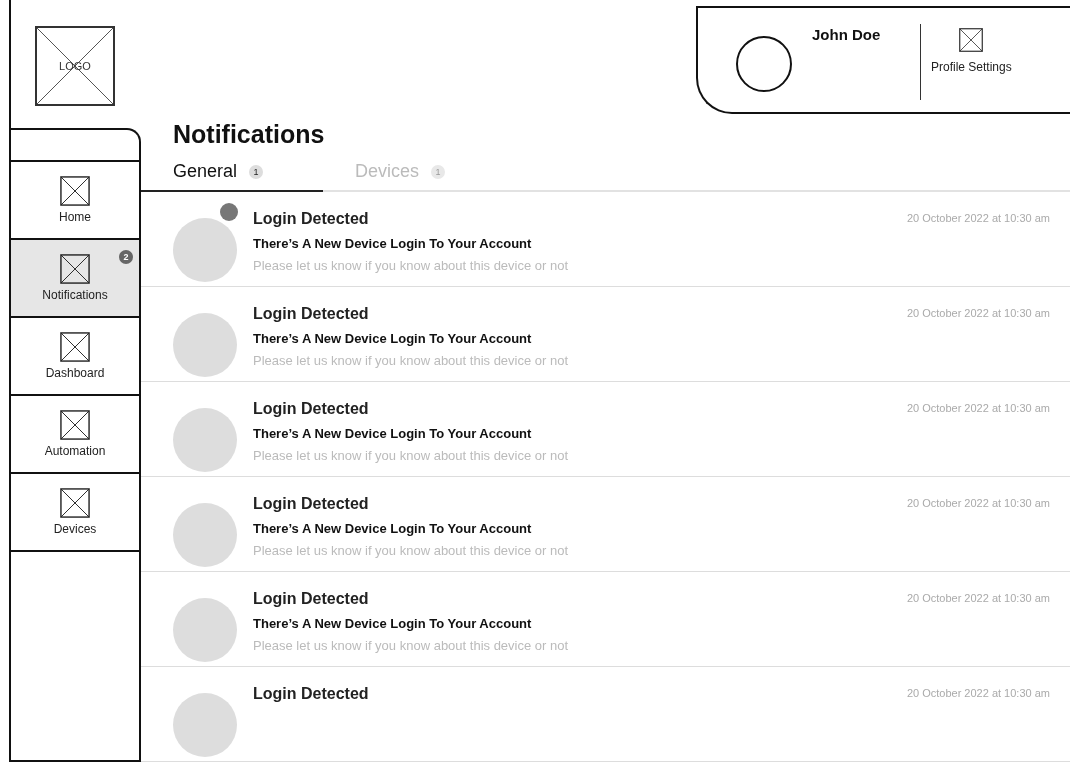 The height and width of the screenshot is (762, 1070). I want to click on sidebar-item: Notifications 2, so click(75, 279).